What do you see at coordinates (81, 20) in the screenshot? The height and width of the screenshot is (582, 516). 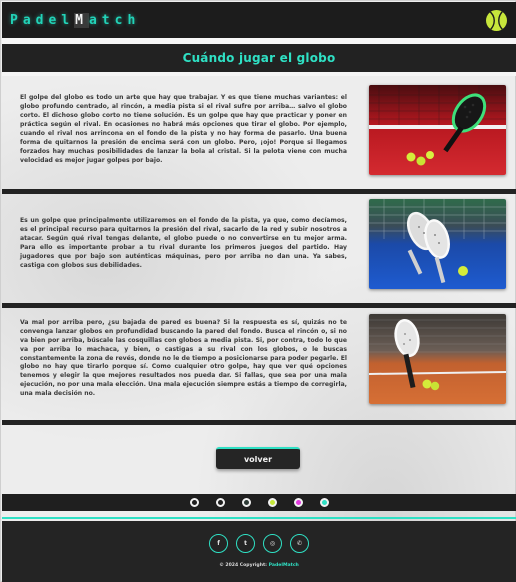 I see `logo-text-mid: M` at bounding box center [81, 20].